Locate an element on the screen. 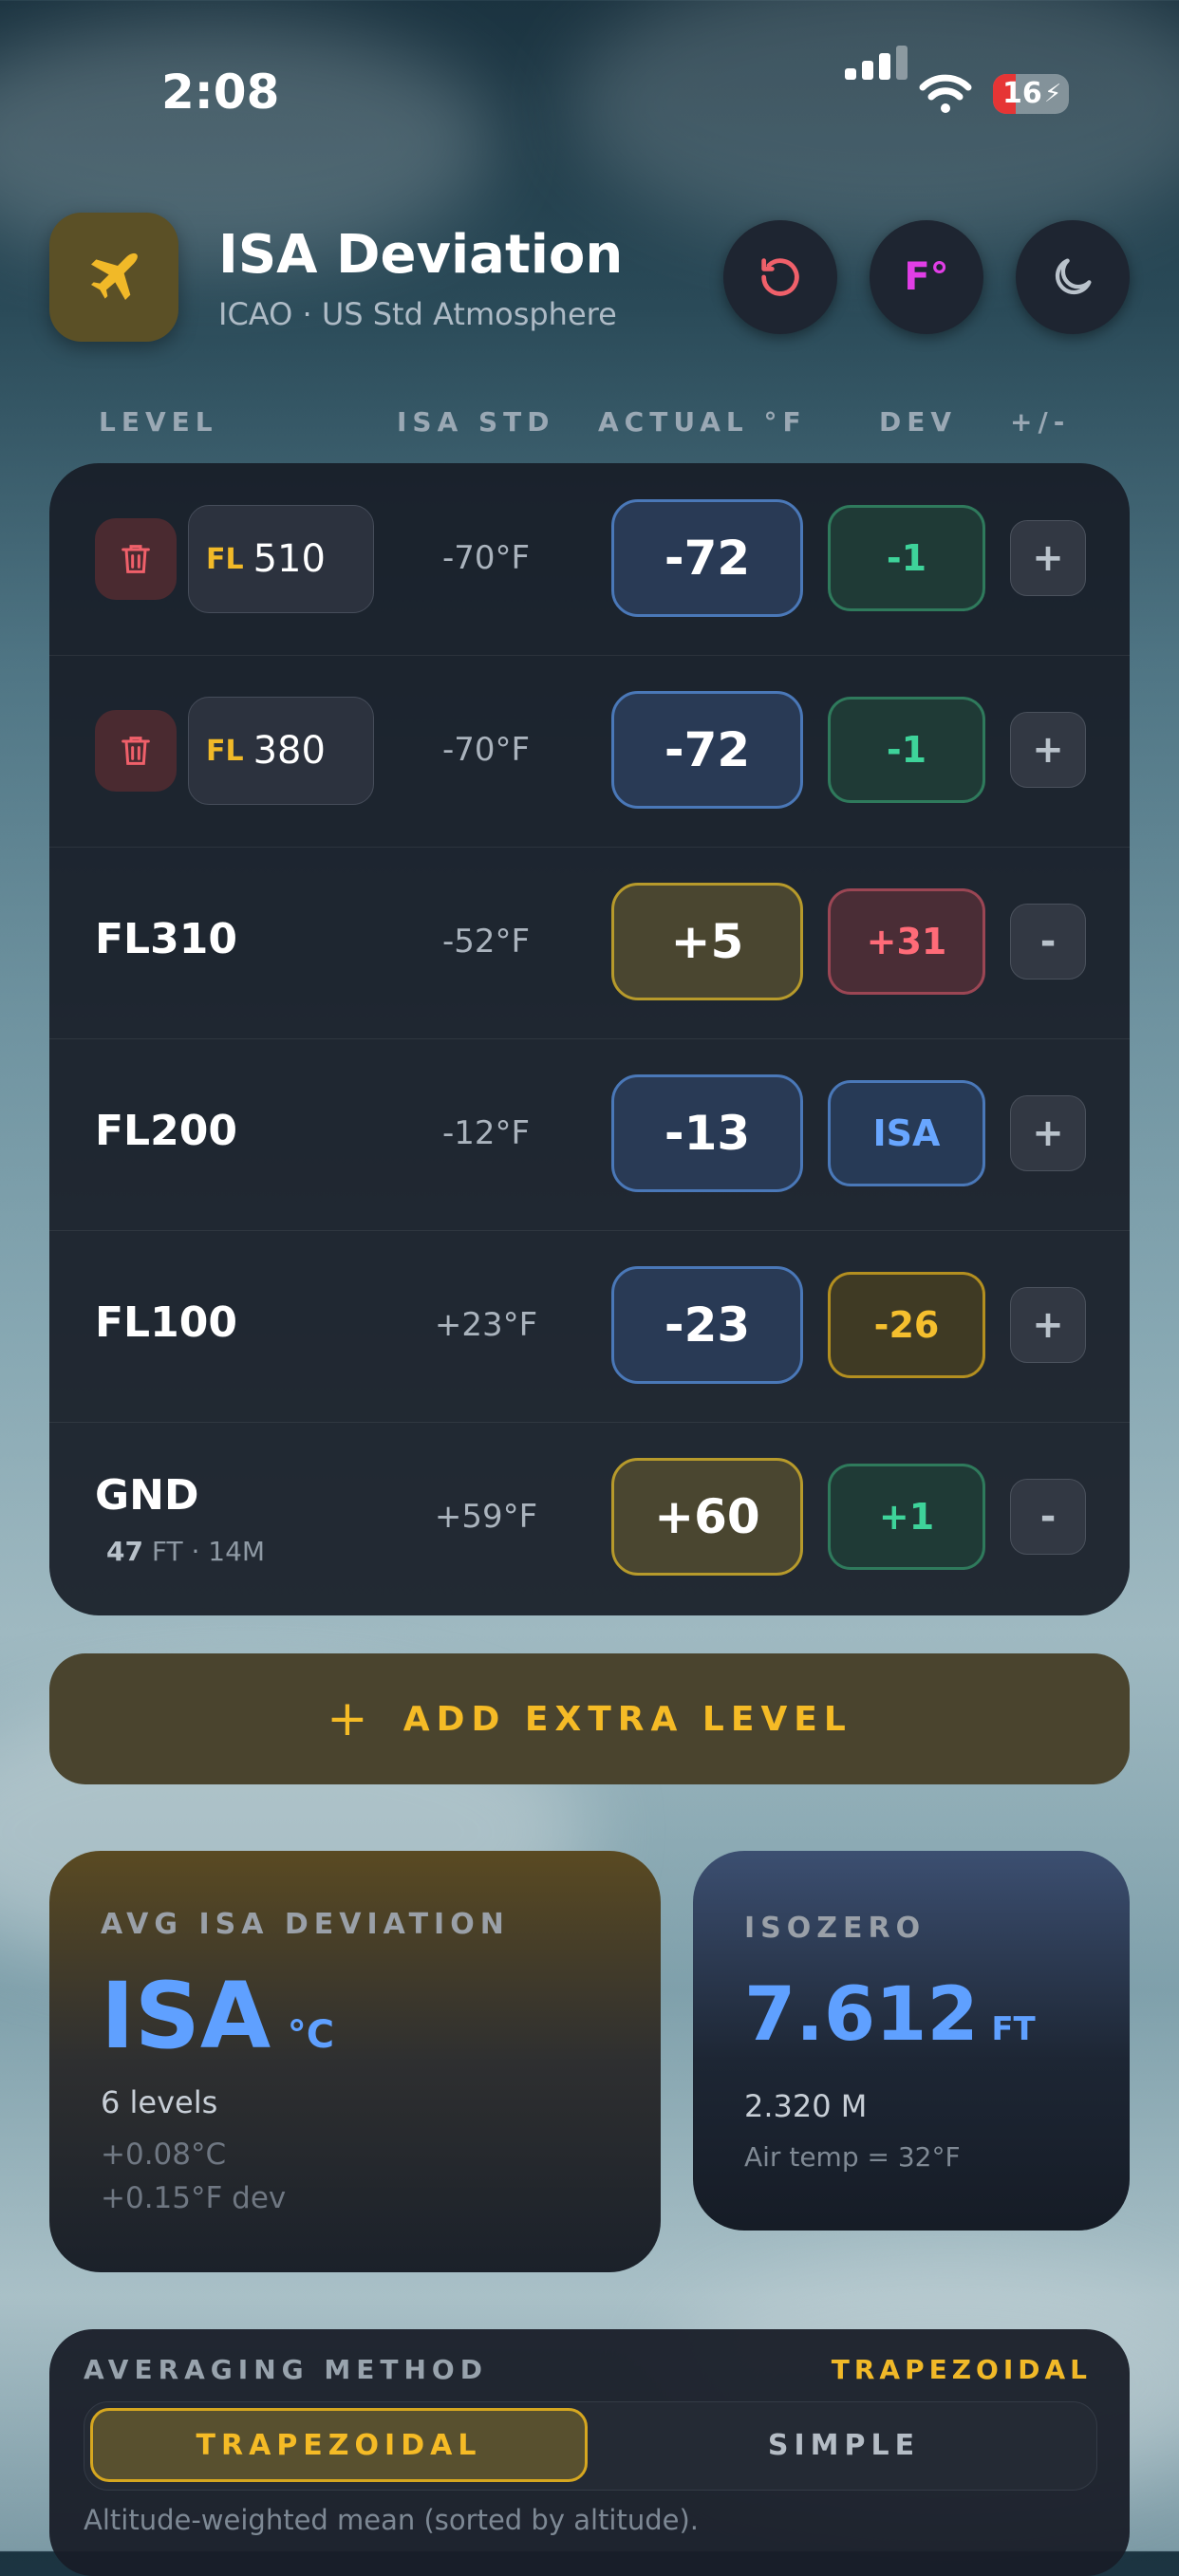 This screenshot has height=2576, width=1179. level-name: FL100 is located at coordinates (166, 1322).